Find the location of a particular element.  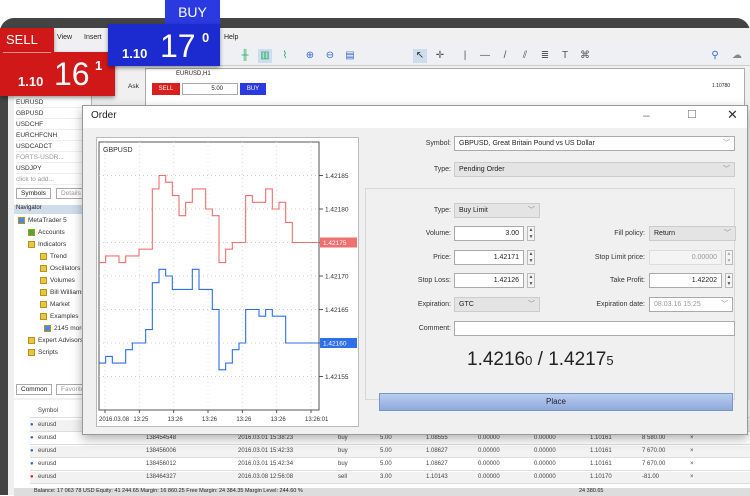

stop-limit-input: 0.00000 is located at coordinates (685, 257).